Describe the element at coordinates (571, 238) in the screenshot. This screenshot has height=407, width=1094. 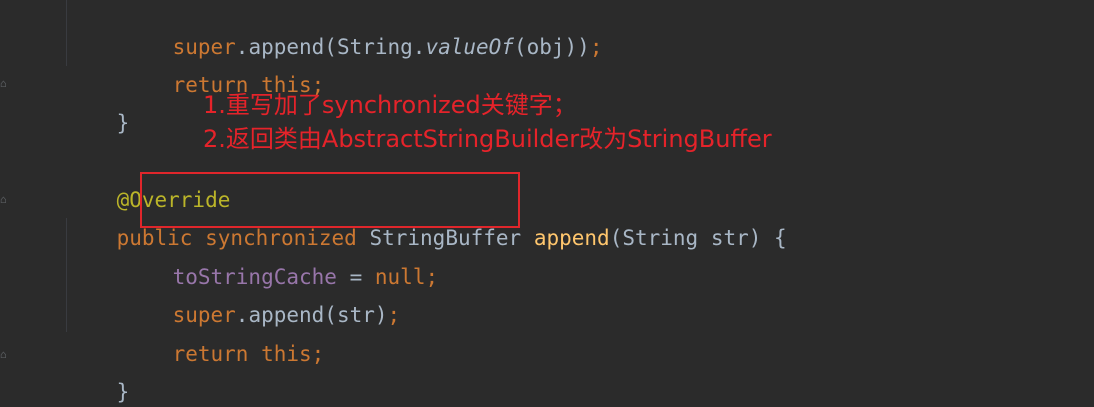
I see `method-name: append` at that location.